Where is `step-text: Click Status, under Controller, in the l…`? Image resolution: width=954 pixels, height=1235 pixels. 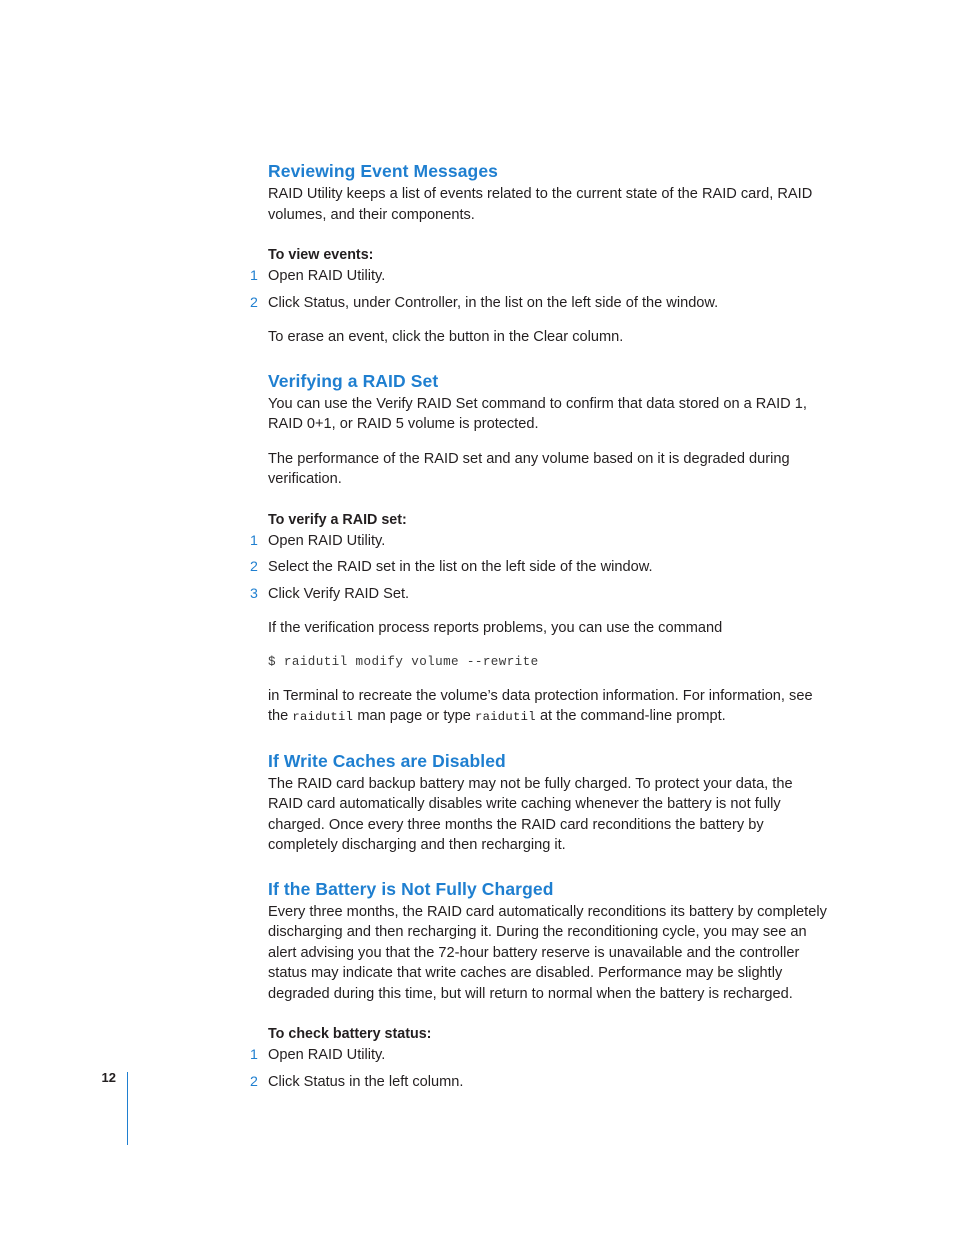
step-text: Click Status, under Controller, in the l… is located at coordinates (493, 302).